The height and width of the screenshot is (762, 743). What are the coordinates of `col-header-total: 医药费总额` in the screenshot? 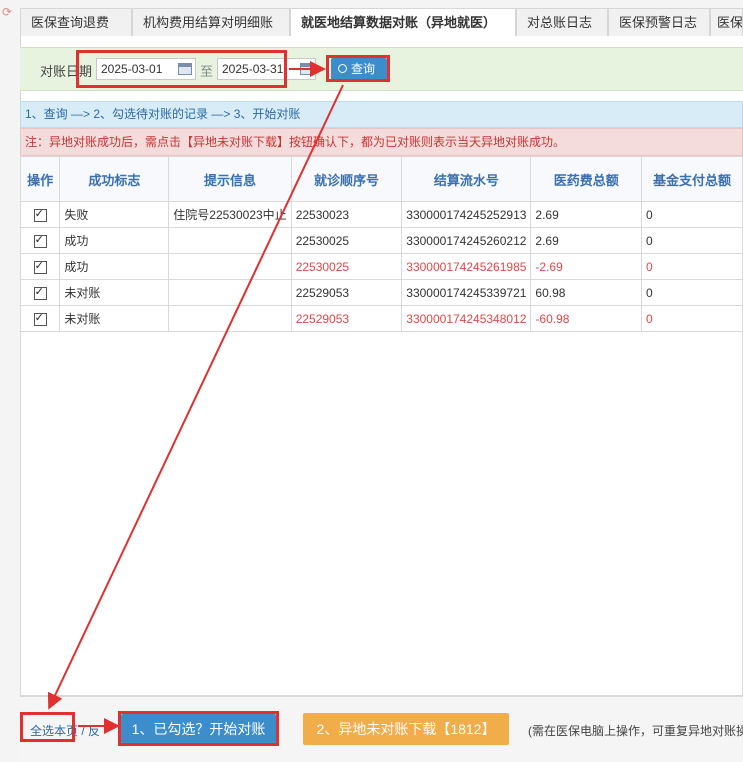 It's located at (586, 179).